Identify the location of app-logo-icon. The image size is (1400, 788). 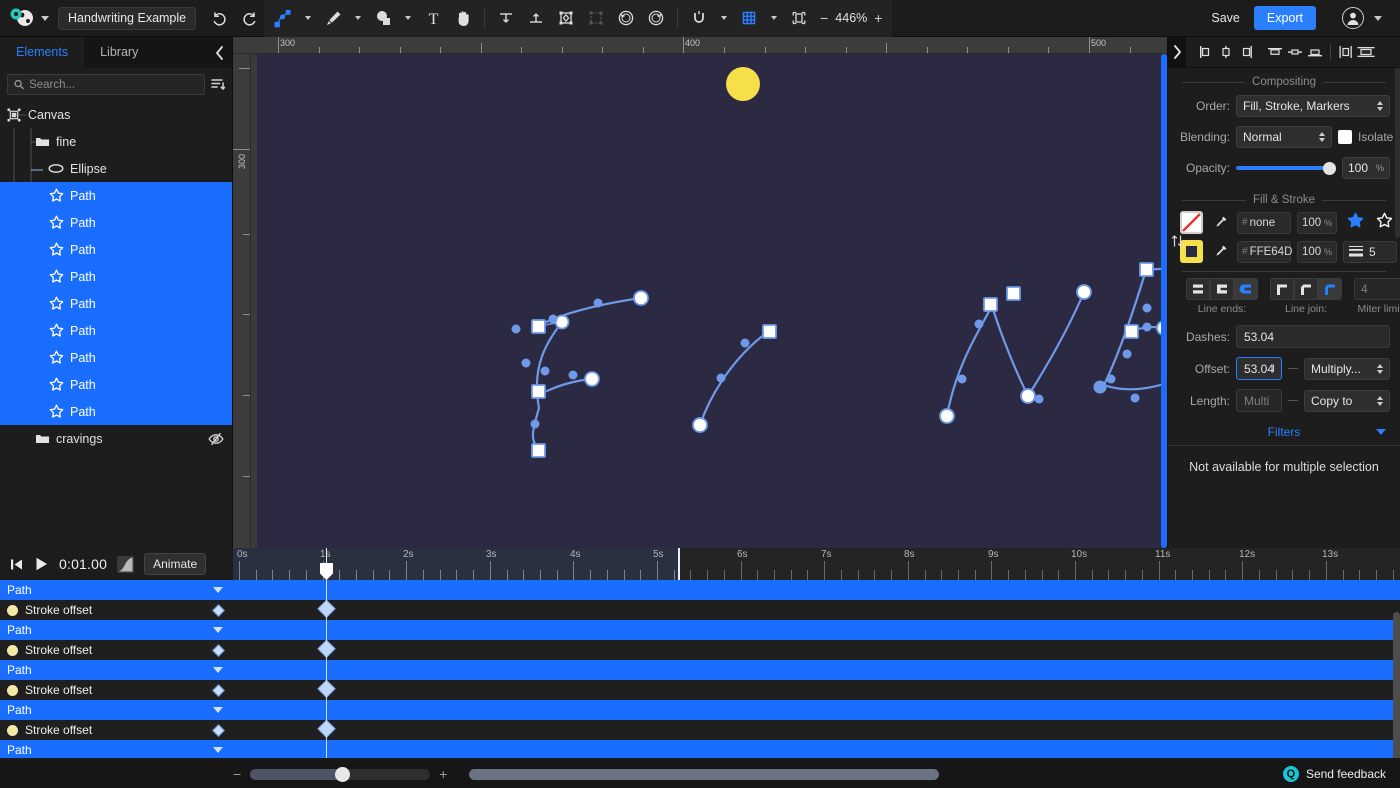
(21, 18).